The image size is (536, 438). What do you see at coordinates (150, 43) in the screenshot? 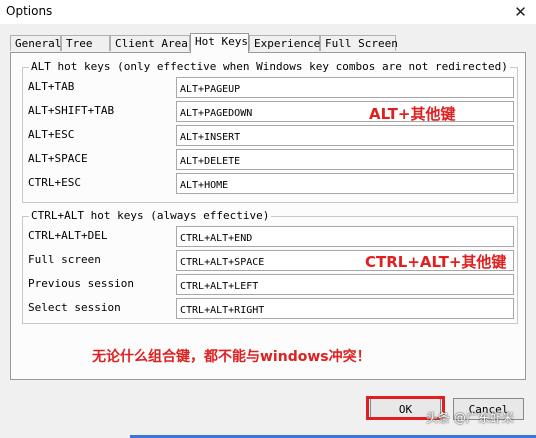
I see `tab-client-area: Client Area` at bounding box center [150, 43].